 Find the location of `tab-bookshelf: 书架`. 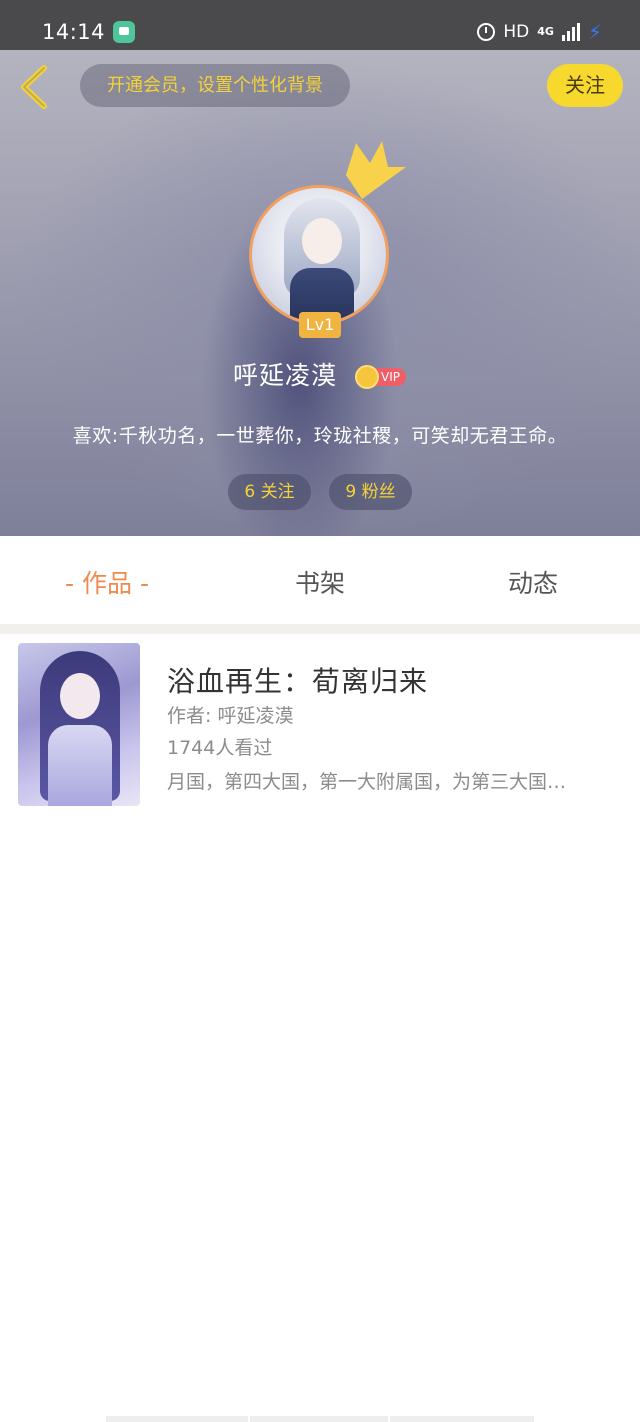

tab-bookshelf: 书架 is located at coordinates (320, 582).